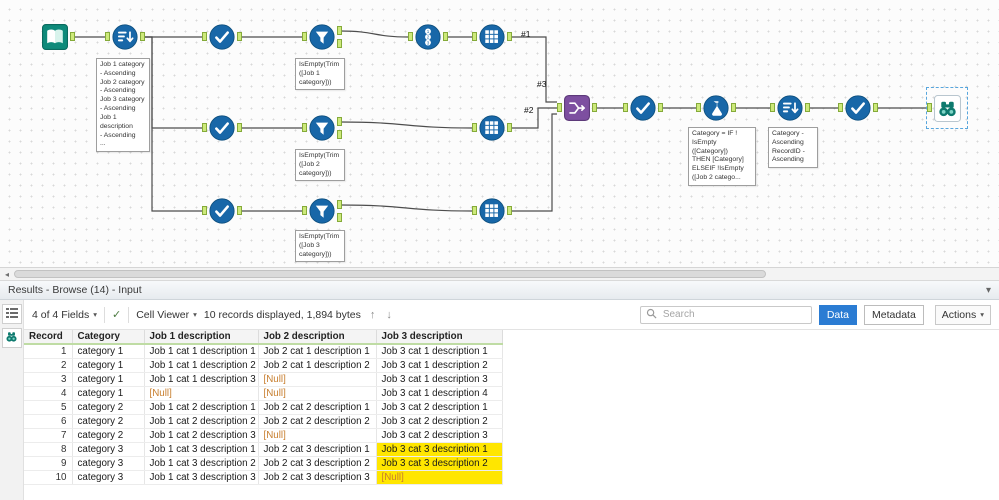 This screenshot has width=999, height=500. What do you see at coordinates (201, 407) in the screenshot?
I see `table-cell: Job 1 cat 2 description 1` at bounding box center [201, 407].